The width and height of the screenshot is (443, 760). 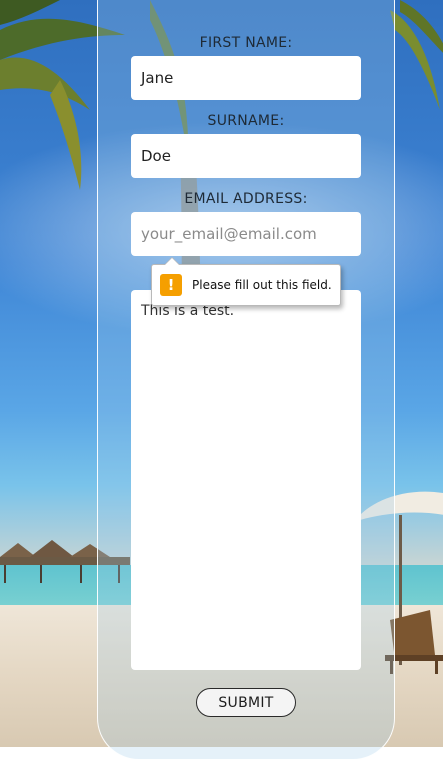 What do you see at coordinates (246, 199) in the screenshot?
I see `email-label: EMAIL ADDRESS:` at bounding box center [246, 199].